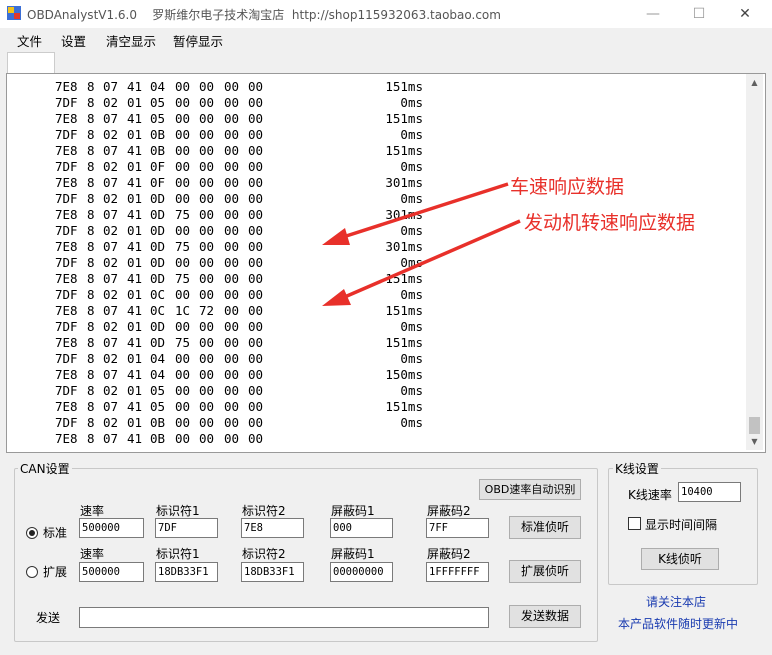 The height and width of the screenshot is (655, 772). What do you see at coordinates (530, 489) in the screenshot?
I see `auto-detect-rate-button: OBD速率自动识别` at bounding box center [530, 489].